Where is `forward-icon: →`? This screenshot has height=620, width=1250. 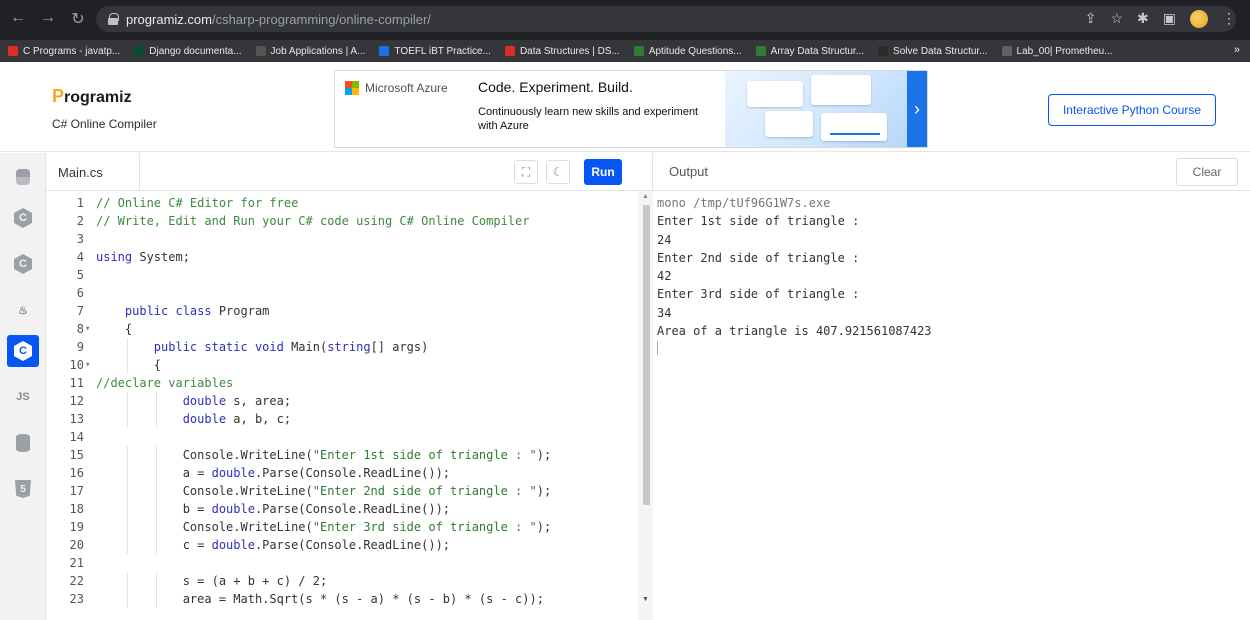 forward-icon: → is located at coordinates (48, 19).